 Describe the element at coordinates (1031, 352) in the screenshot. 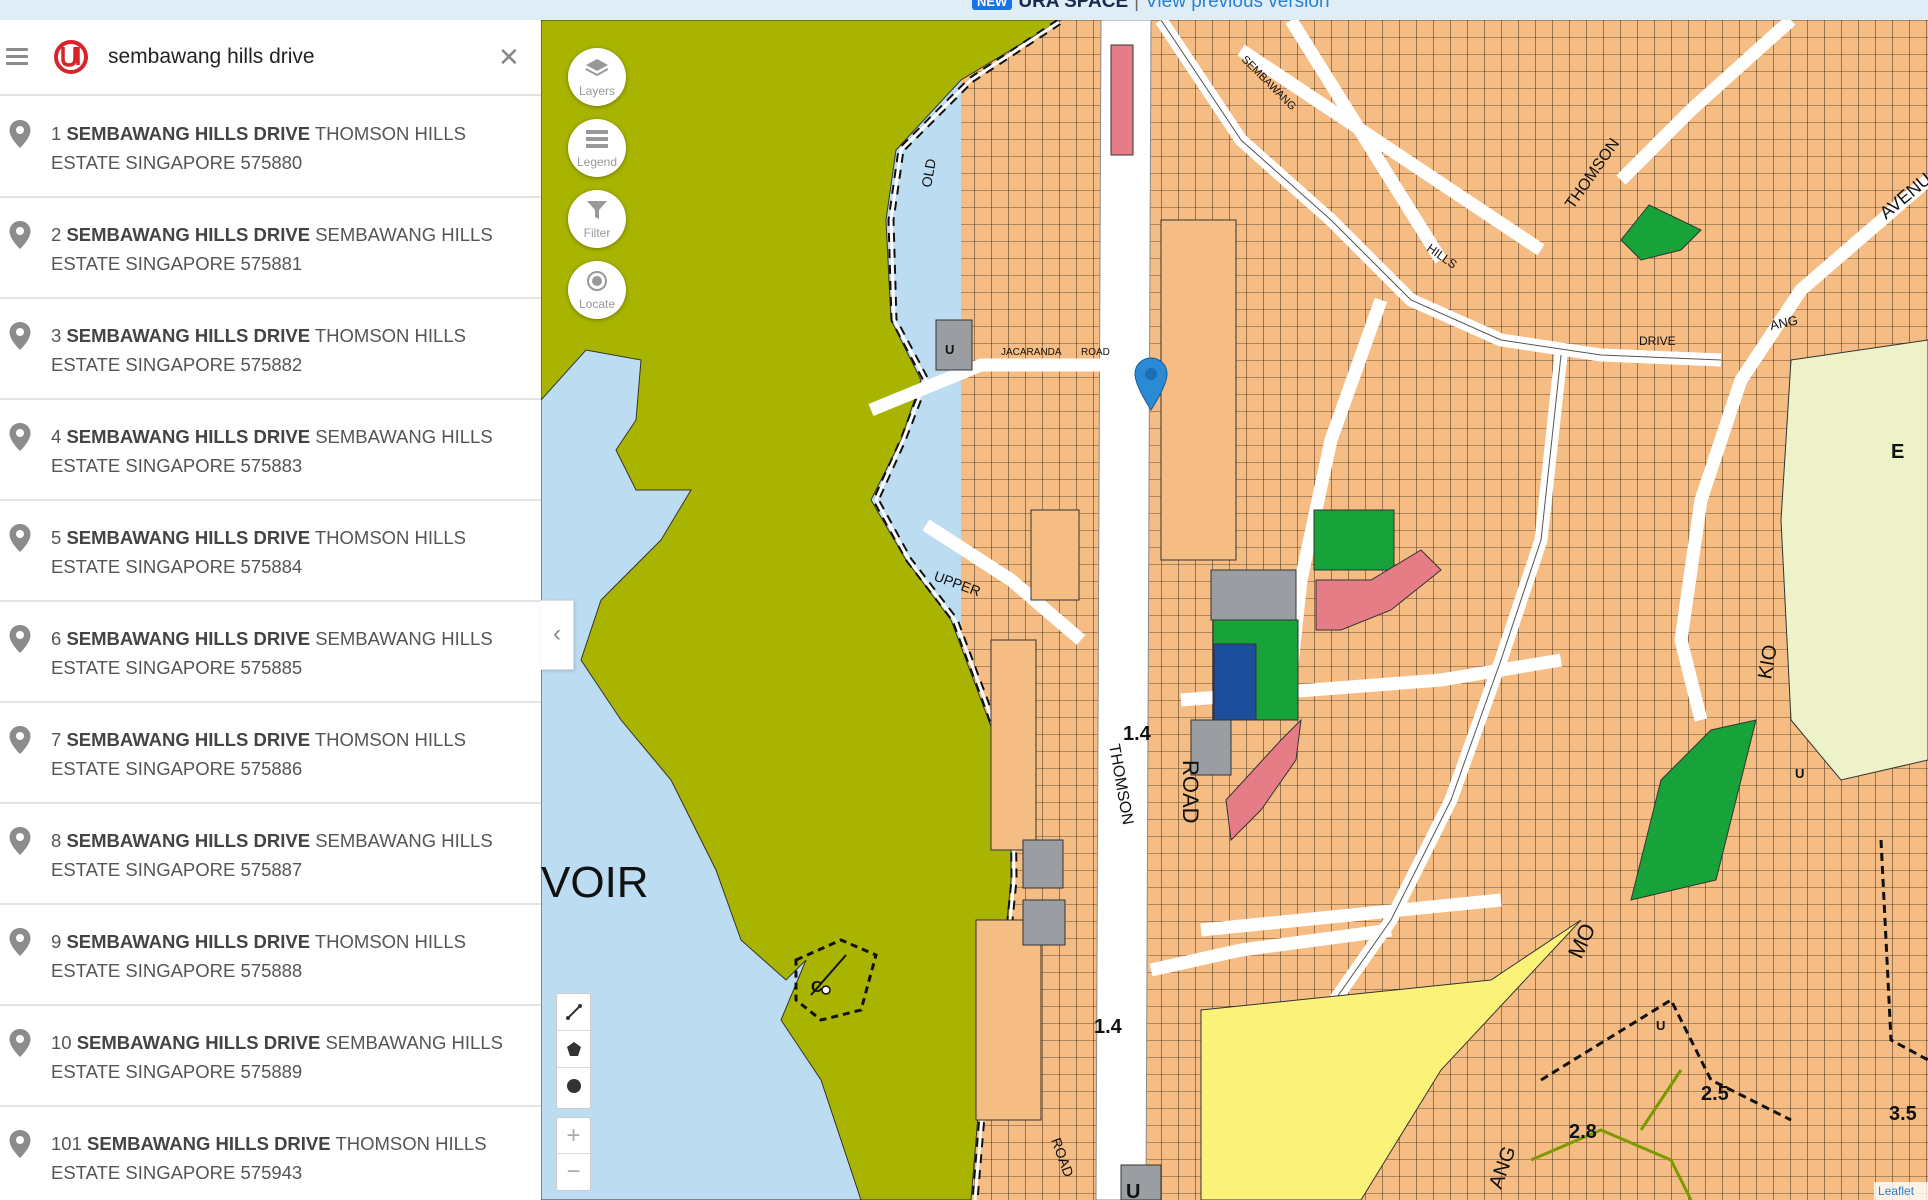

I see `jacaranda-label: JACARANDA` at that location.